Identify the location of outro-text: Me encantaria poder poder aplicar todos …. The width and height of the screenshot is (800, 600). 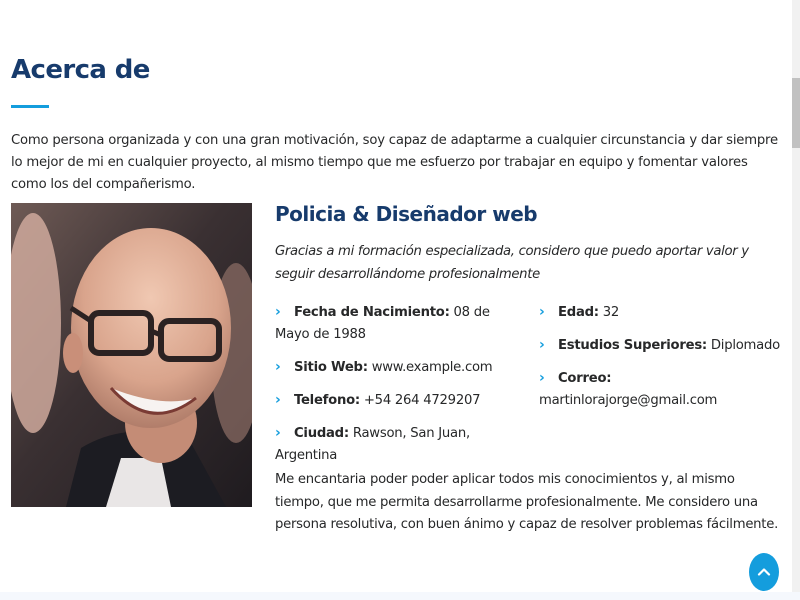
(527, 502).